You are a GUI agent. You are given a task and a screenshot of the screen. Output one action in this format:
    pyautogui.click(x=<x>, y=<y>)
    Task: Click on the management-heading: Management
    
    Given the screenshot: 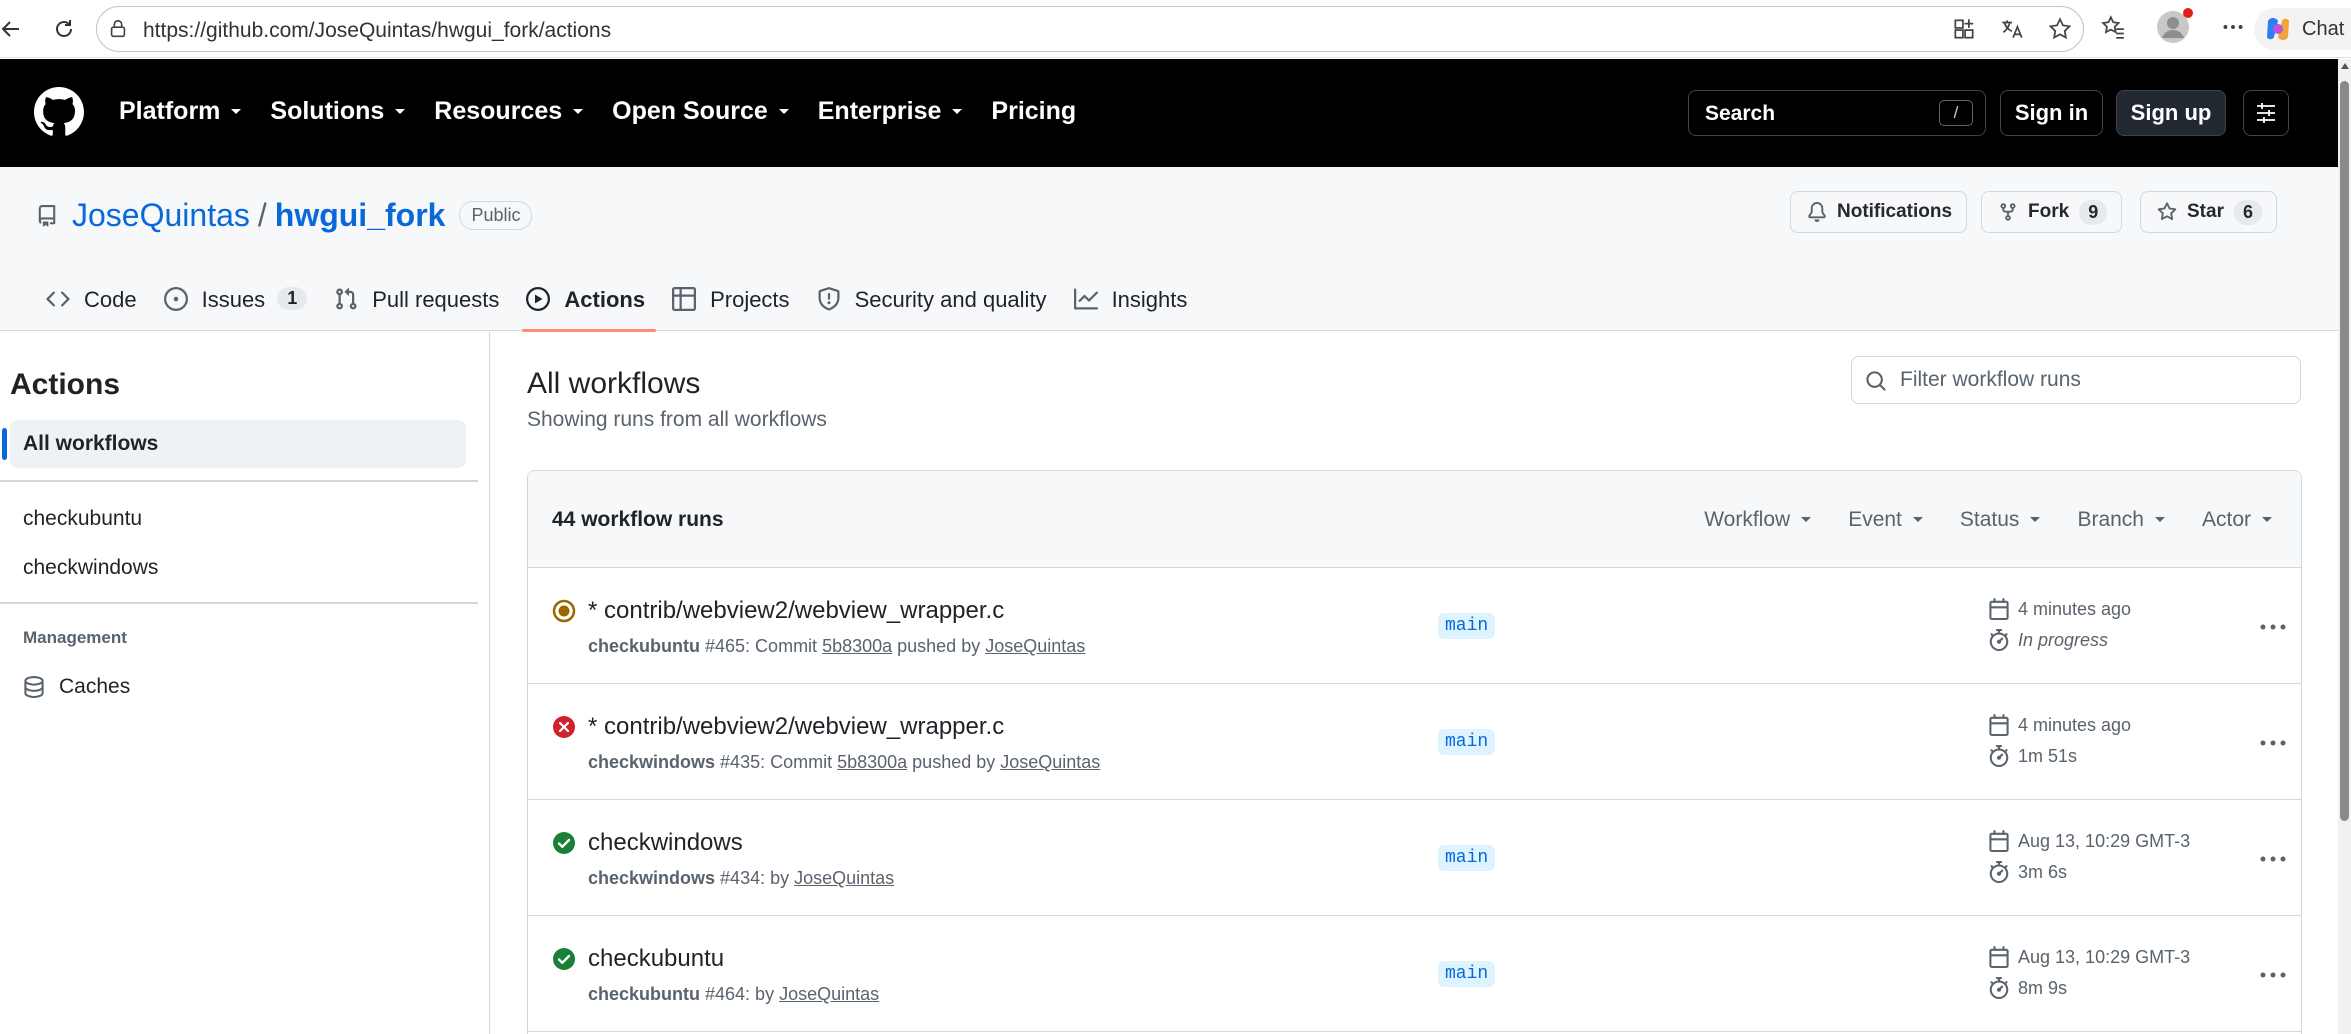 What is the action you would take?
    pyautogui.click(x=75, y=637)
    